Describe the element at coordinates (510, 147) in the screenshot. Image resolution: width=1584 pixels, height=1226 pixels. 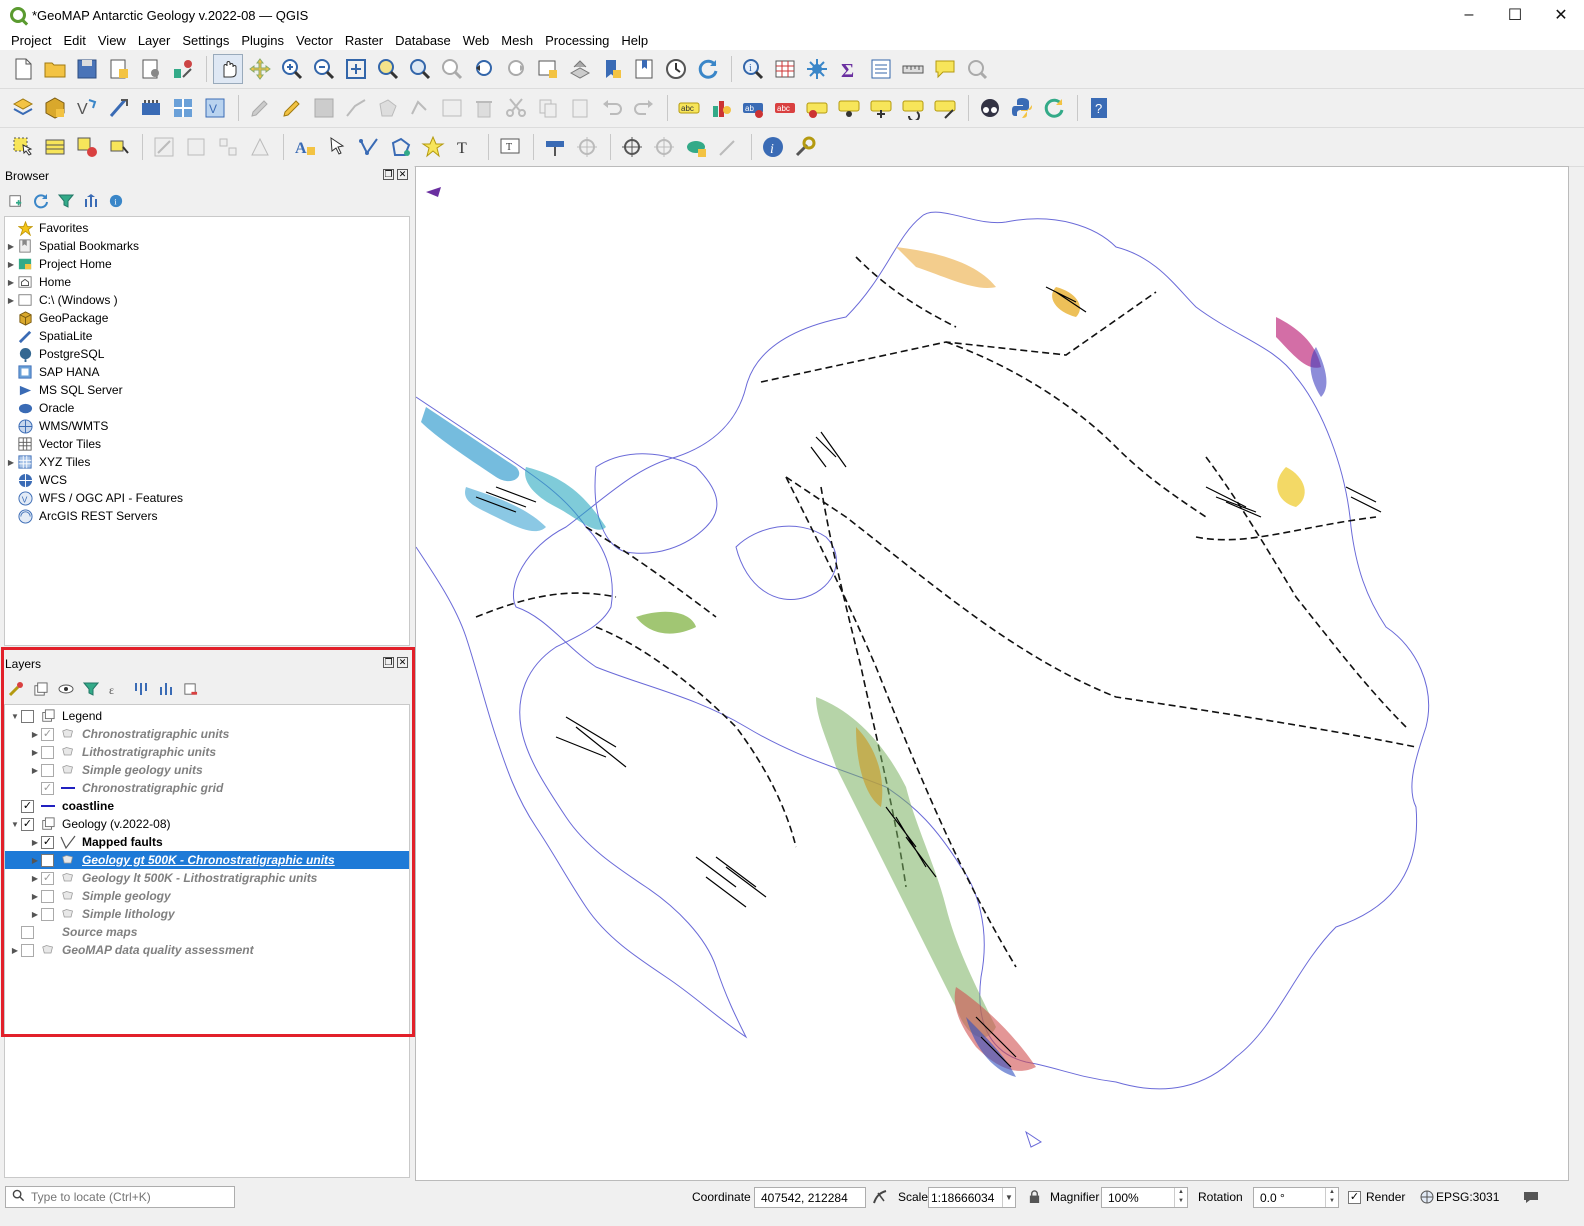
I see `text-annotation-frame-button: T` at that location.